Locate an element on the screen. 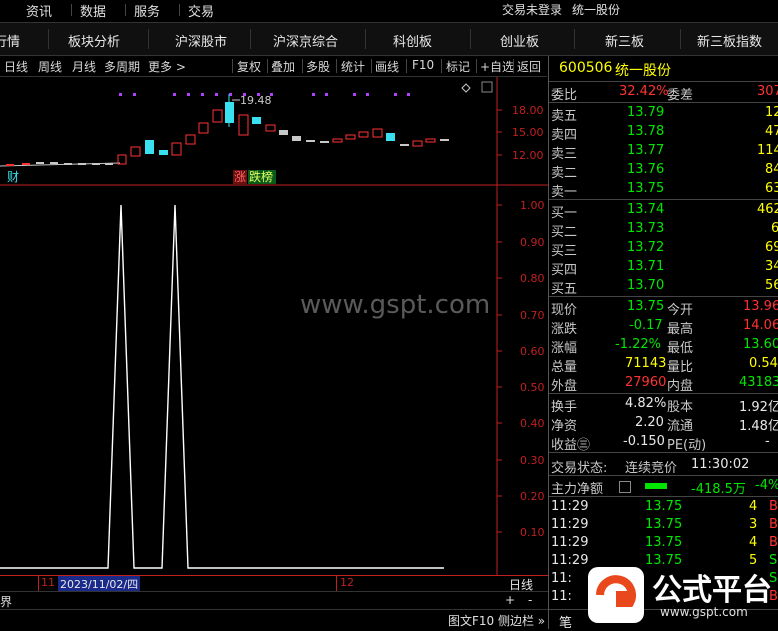 Image resolution: width=778 pixels, height=631 pixels. login-status: 交易未登录 is located at coordinates (532, 9).